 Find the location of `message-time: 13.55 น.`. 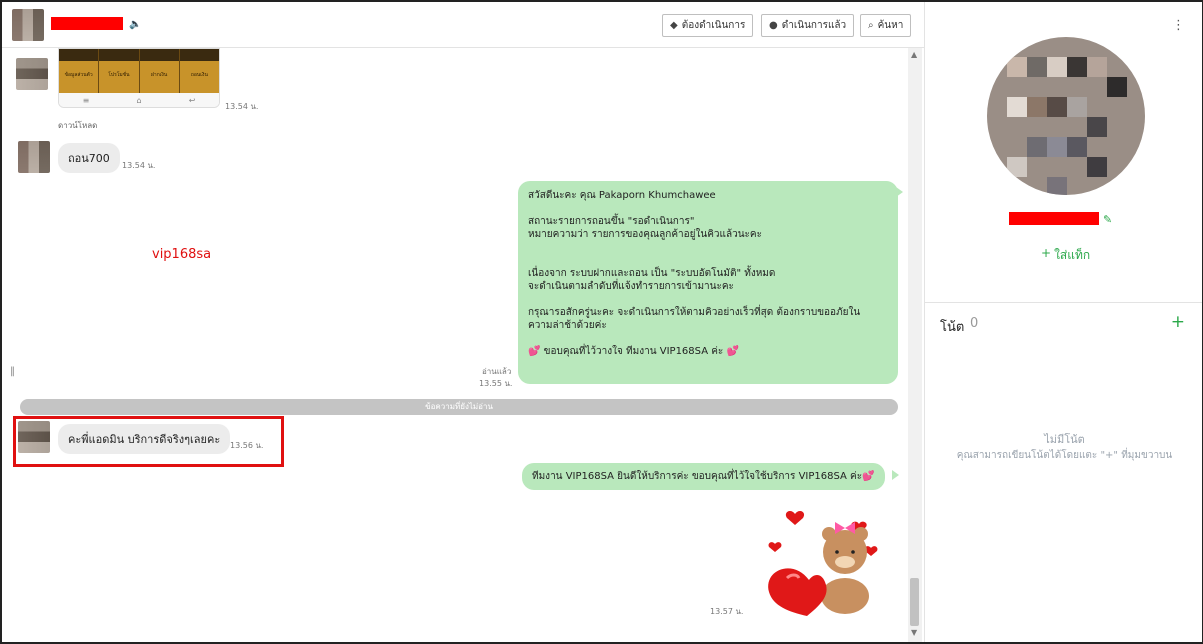

message-time: 13.55 น. is located at coordinates (496, 383).